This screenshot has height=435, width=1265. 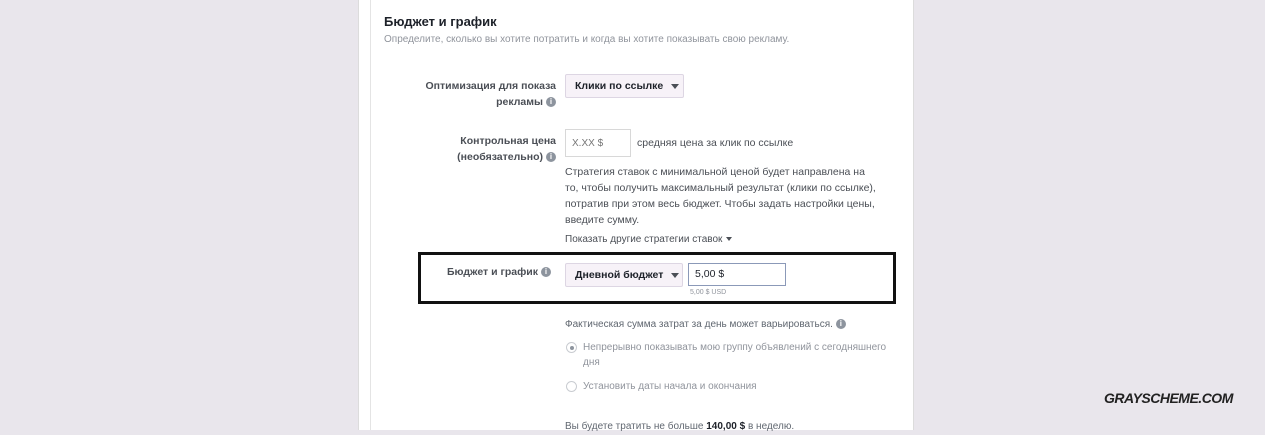 I want to click on radio-set-dates-label: Установить даты начала и окончания, so click(x=670, y=386).